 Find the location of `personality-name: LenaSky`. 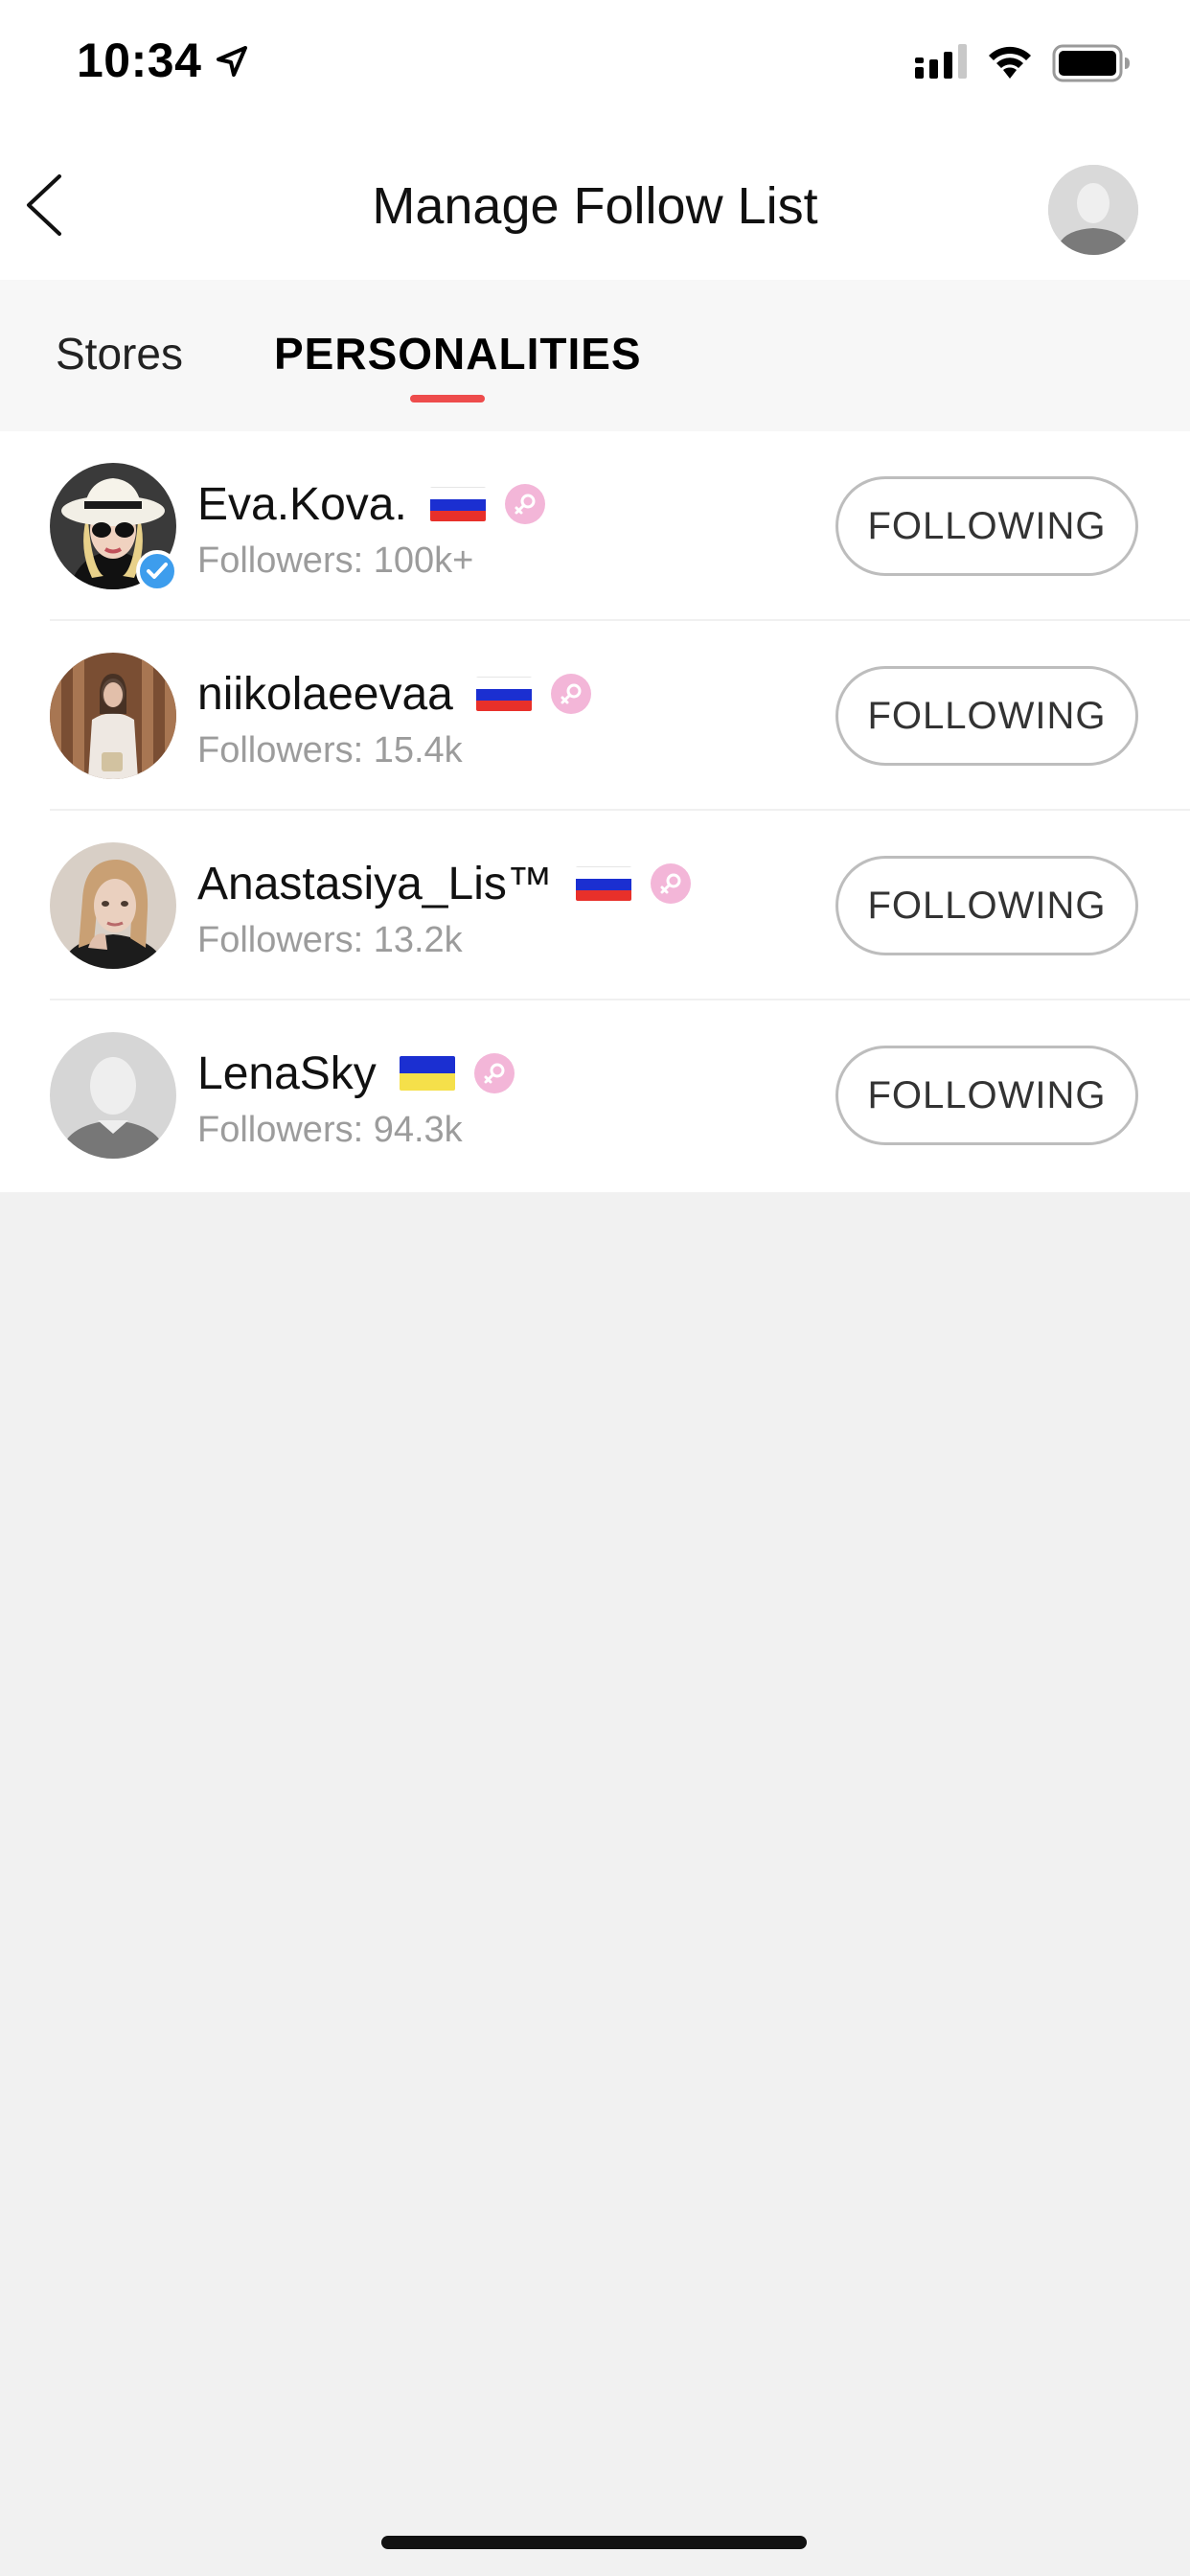

personality-name: LenaSky is located at coordinates (287, 1073).